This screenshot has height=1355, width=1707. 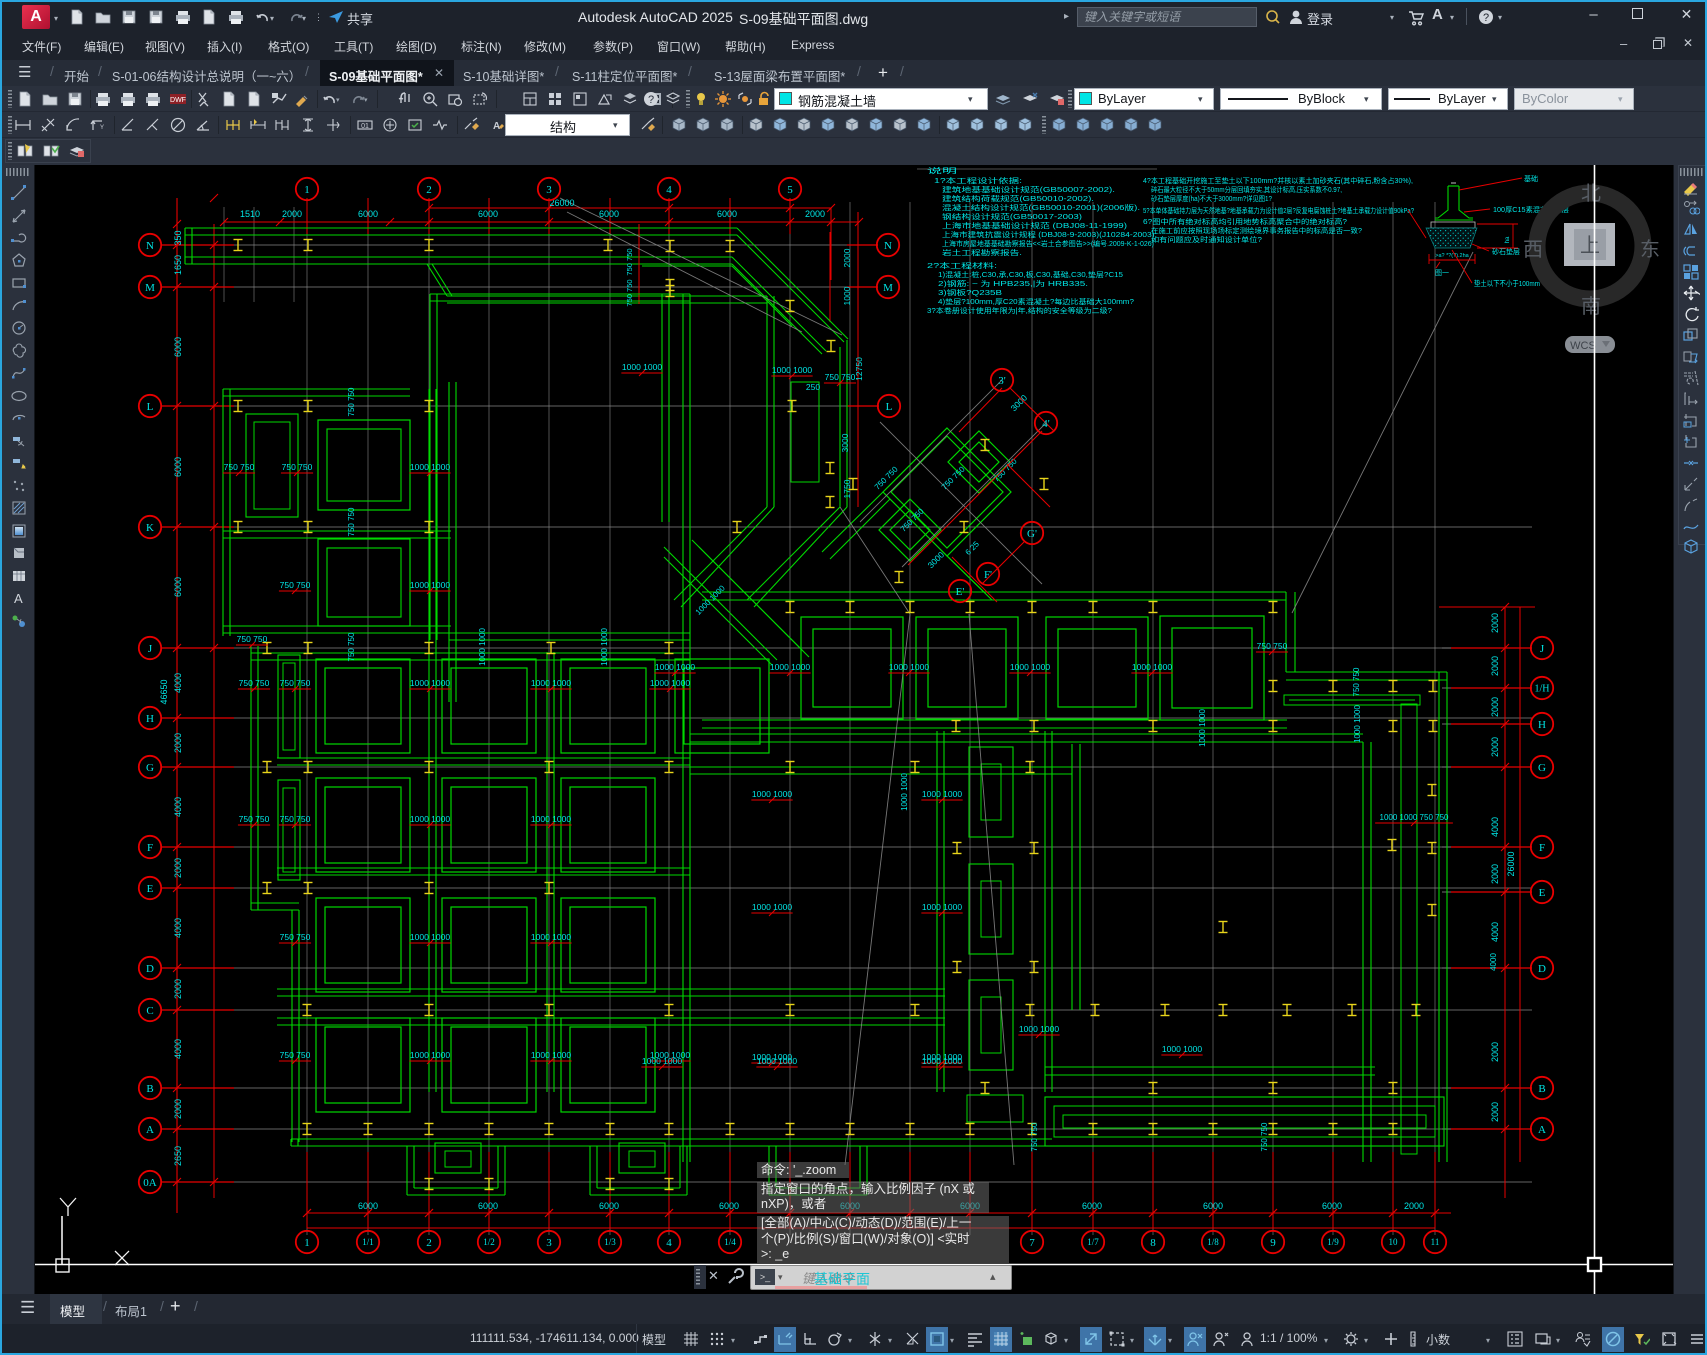 What do you see at coordinates (1394, 1242) in the screenshot?
I see `svg-text: 10` at bounding box center [1394, 1242].